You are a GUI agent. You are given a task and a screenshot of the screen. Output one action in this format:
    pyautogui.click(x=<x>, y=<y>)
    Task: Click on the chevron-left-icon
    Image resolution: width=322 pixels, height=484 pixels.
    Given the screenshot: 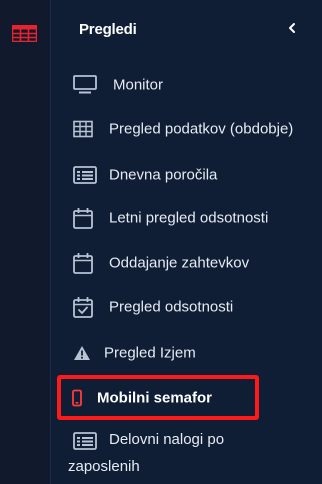 What is the action you would take?
    pyautogui.click(x=292, y=28)
    